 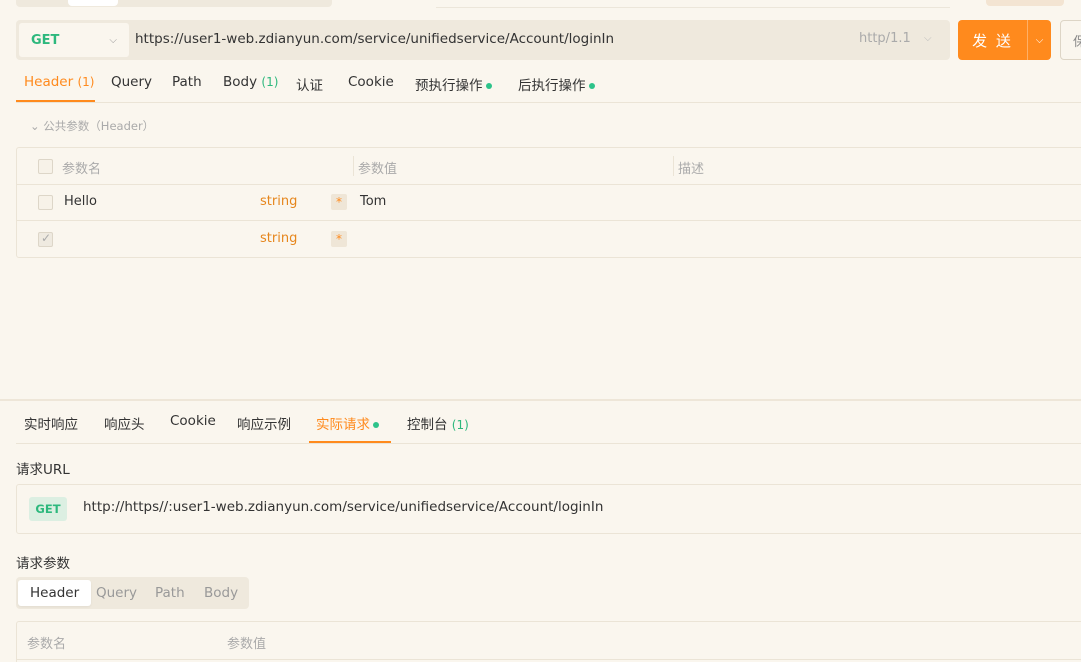 What do you see at coordinates (549, 166) in the screenshot?
I see `table-header-row: 参数名 参数值 描述` at bounding box center [549, 166].